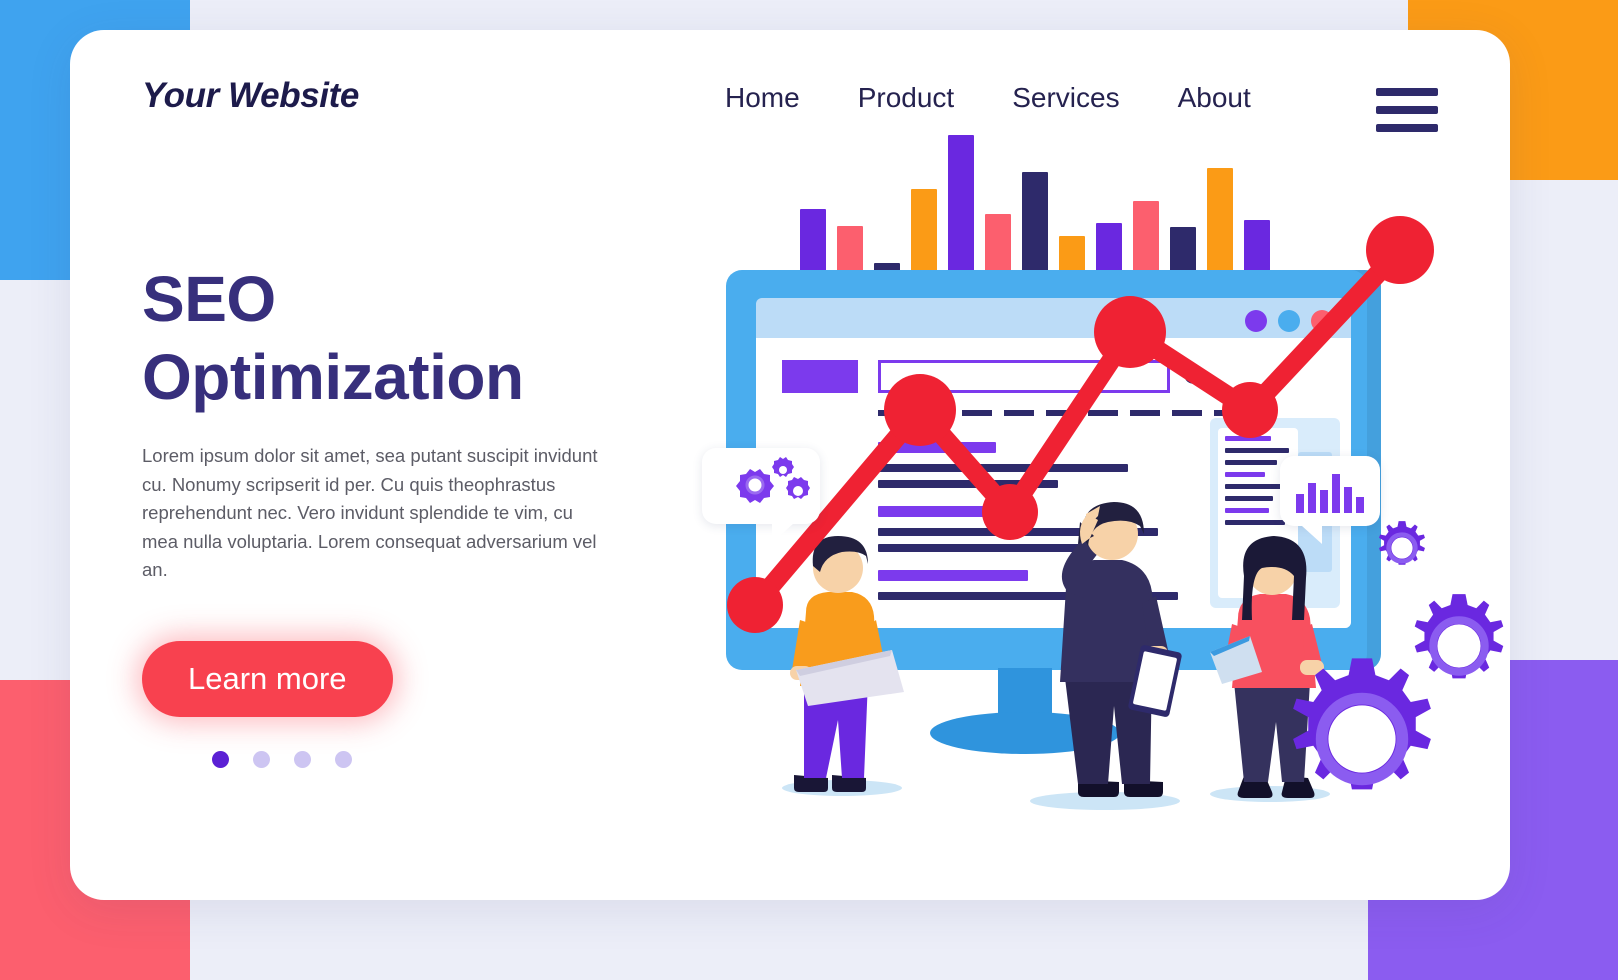 Image resolution: width=1618 pixels, height=980 pixels. I want to click on mini-bar-c, so click(1324, 501).